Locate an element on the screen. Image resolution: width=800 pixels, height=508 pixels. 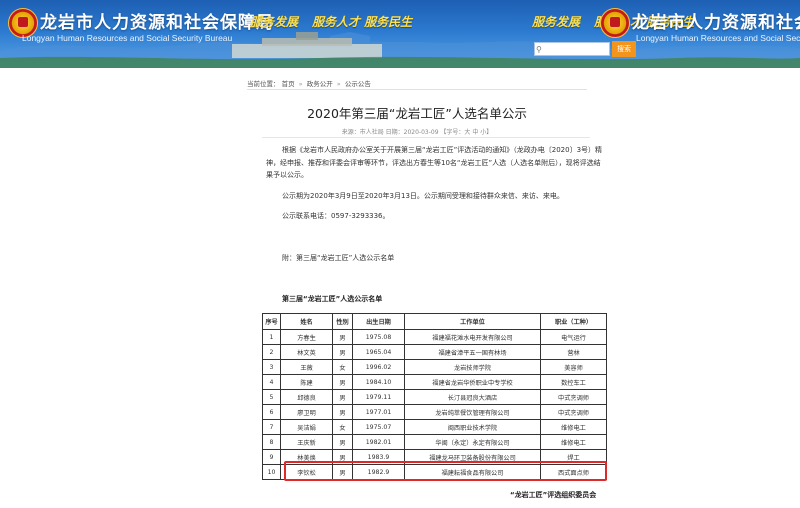
slogan-right: 服务人才 服务民生 is located at coordinates (362, 22).